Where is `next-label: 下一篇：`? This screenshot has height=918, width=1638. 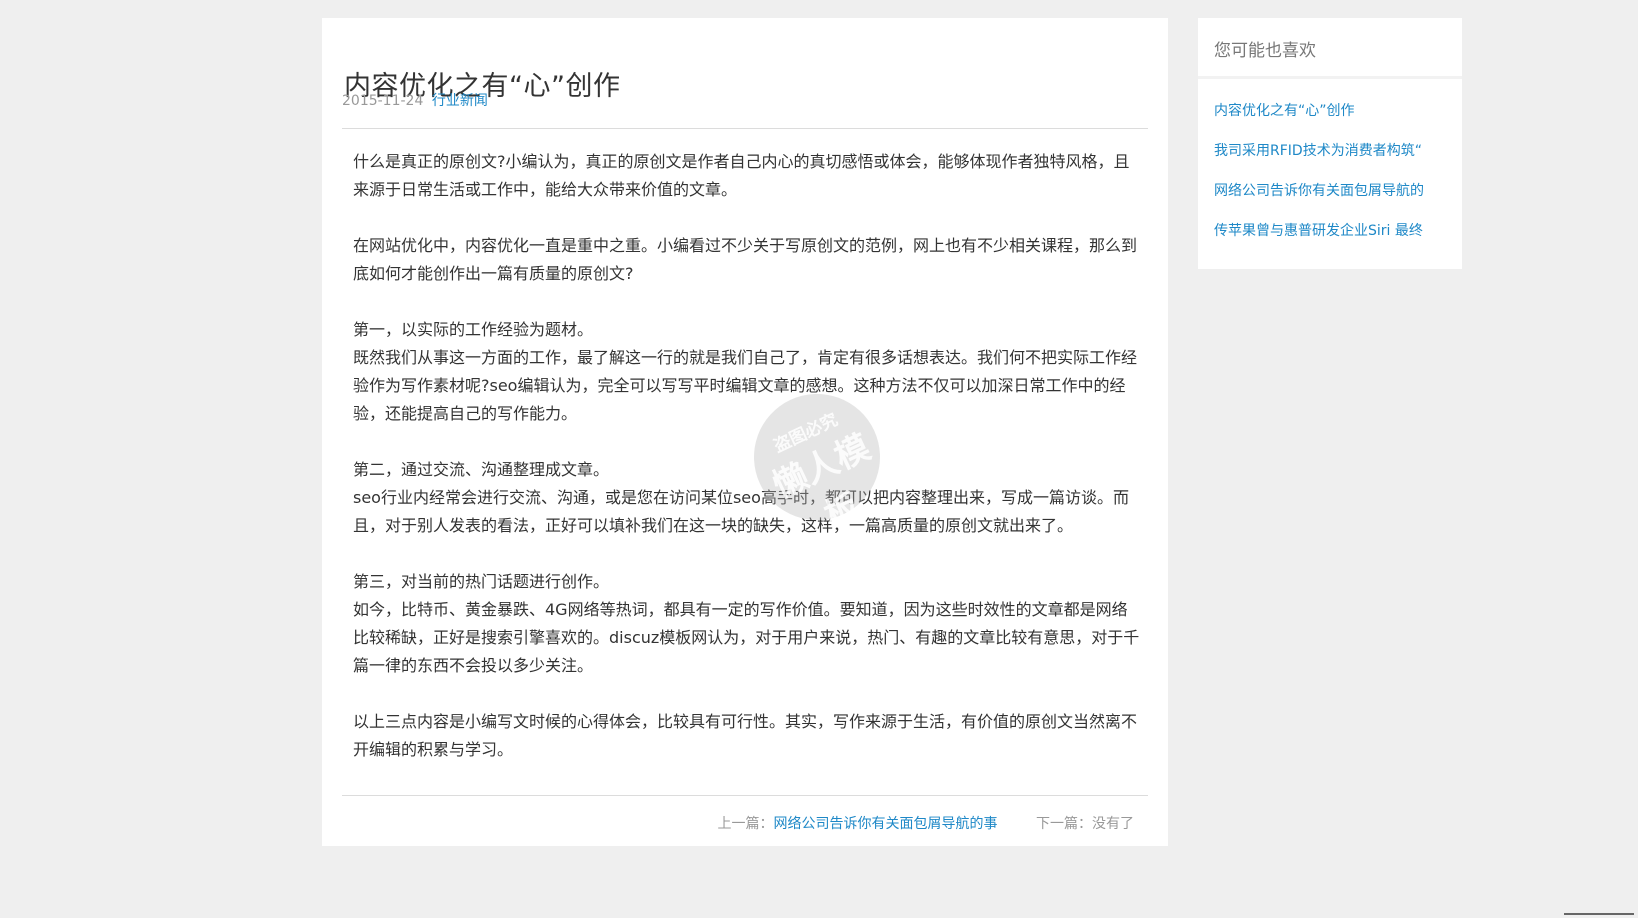
next-label: 下一篇： is located at coordinates (1064, 824).